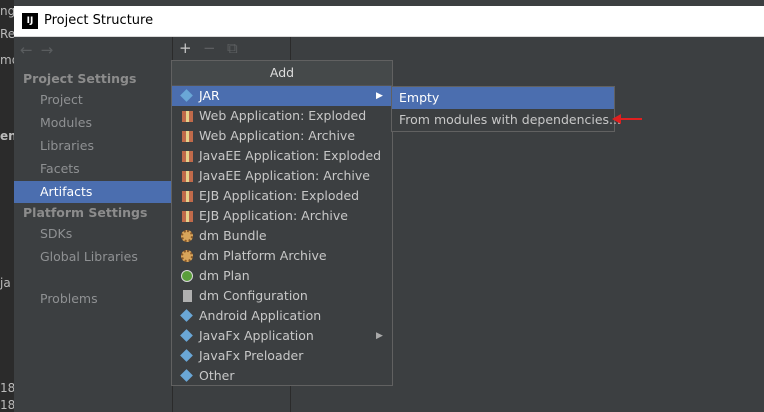  I want to click on menu-item-android-application: Android Application, so click(282, 316).